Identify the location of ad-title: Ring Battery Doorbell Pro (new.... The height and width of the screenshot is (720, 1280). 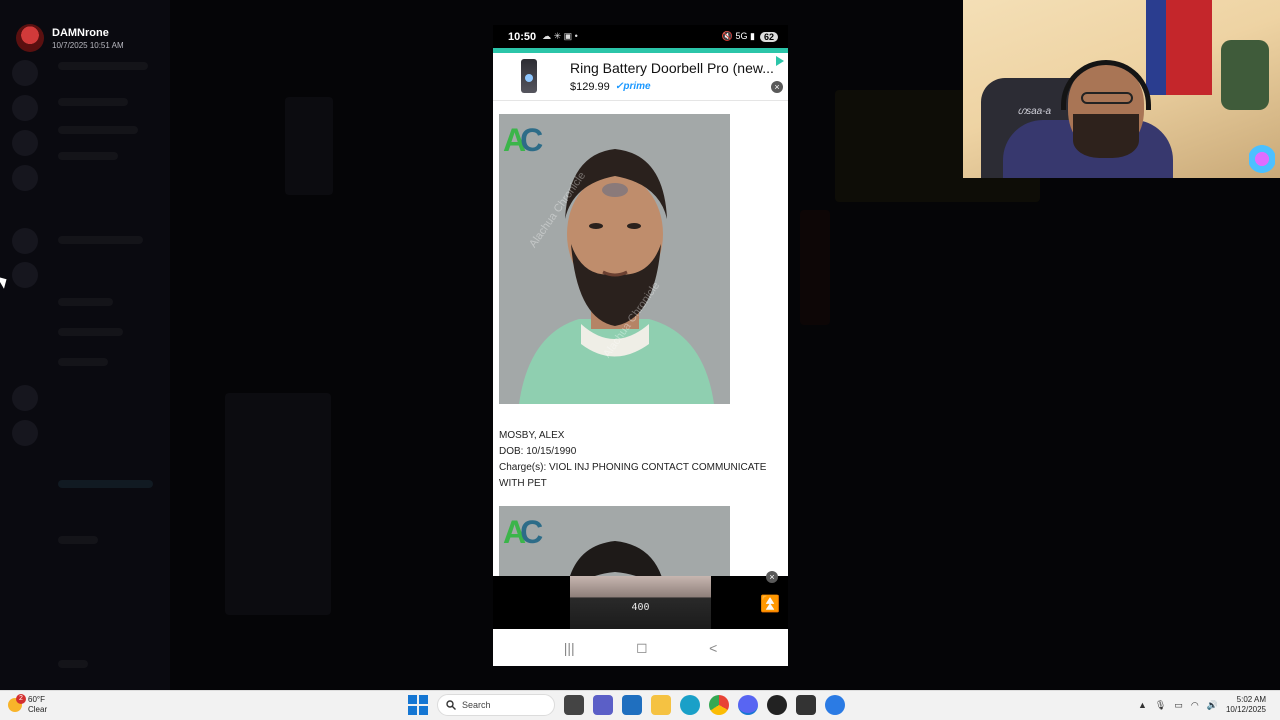
(676, 68).